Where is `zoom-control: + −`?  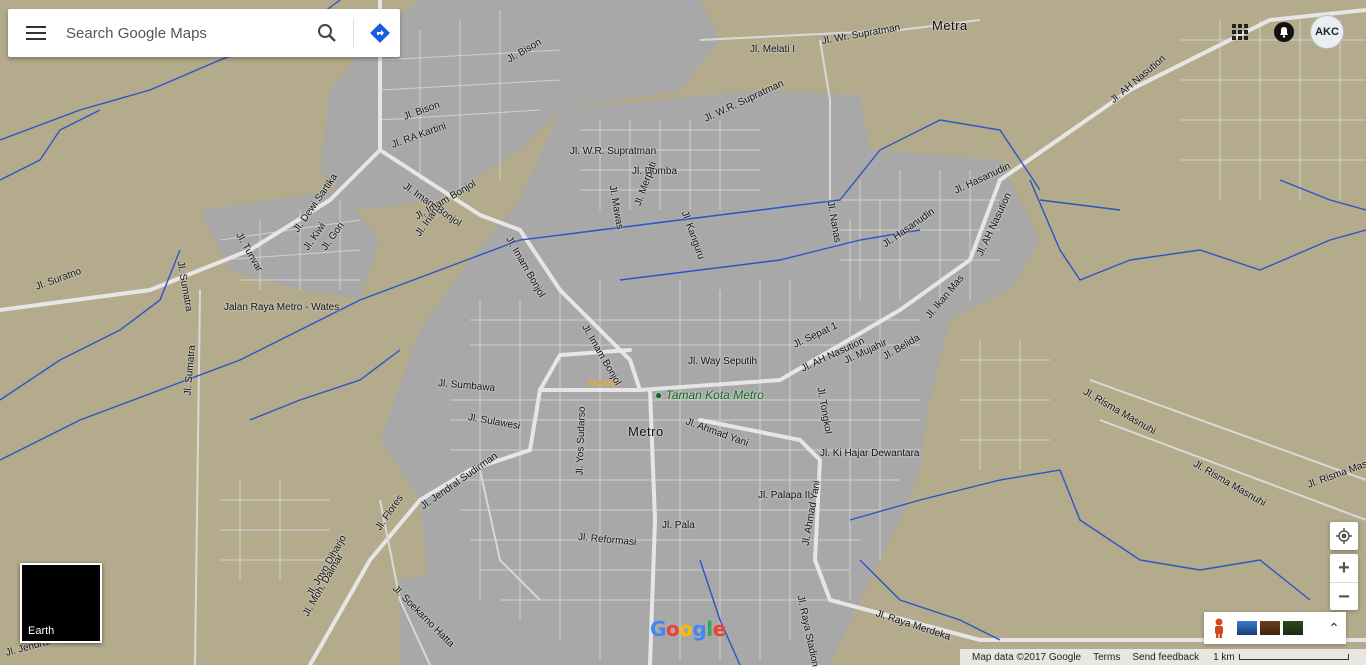
zoom-control: + − is located at coordinates (1344, 582).